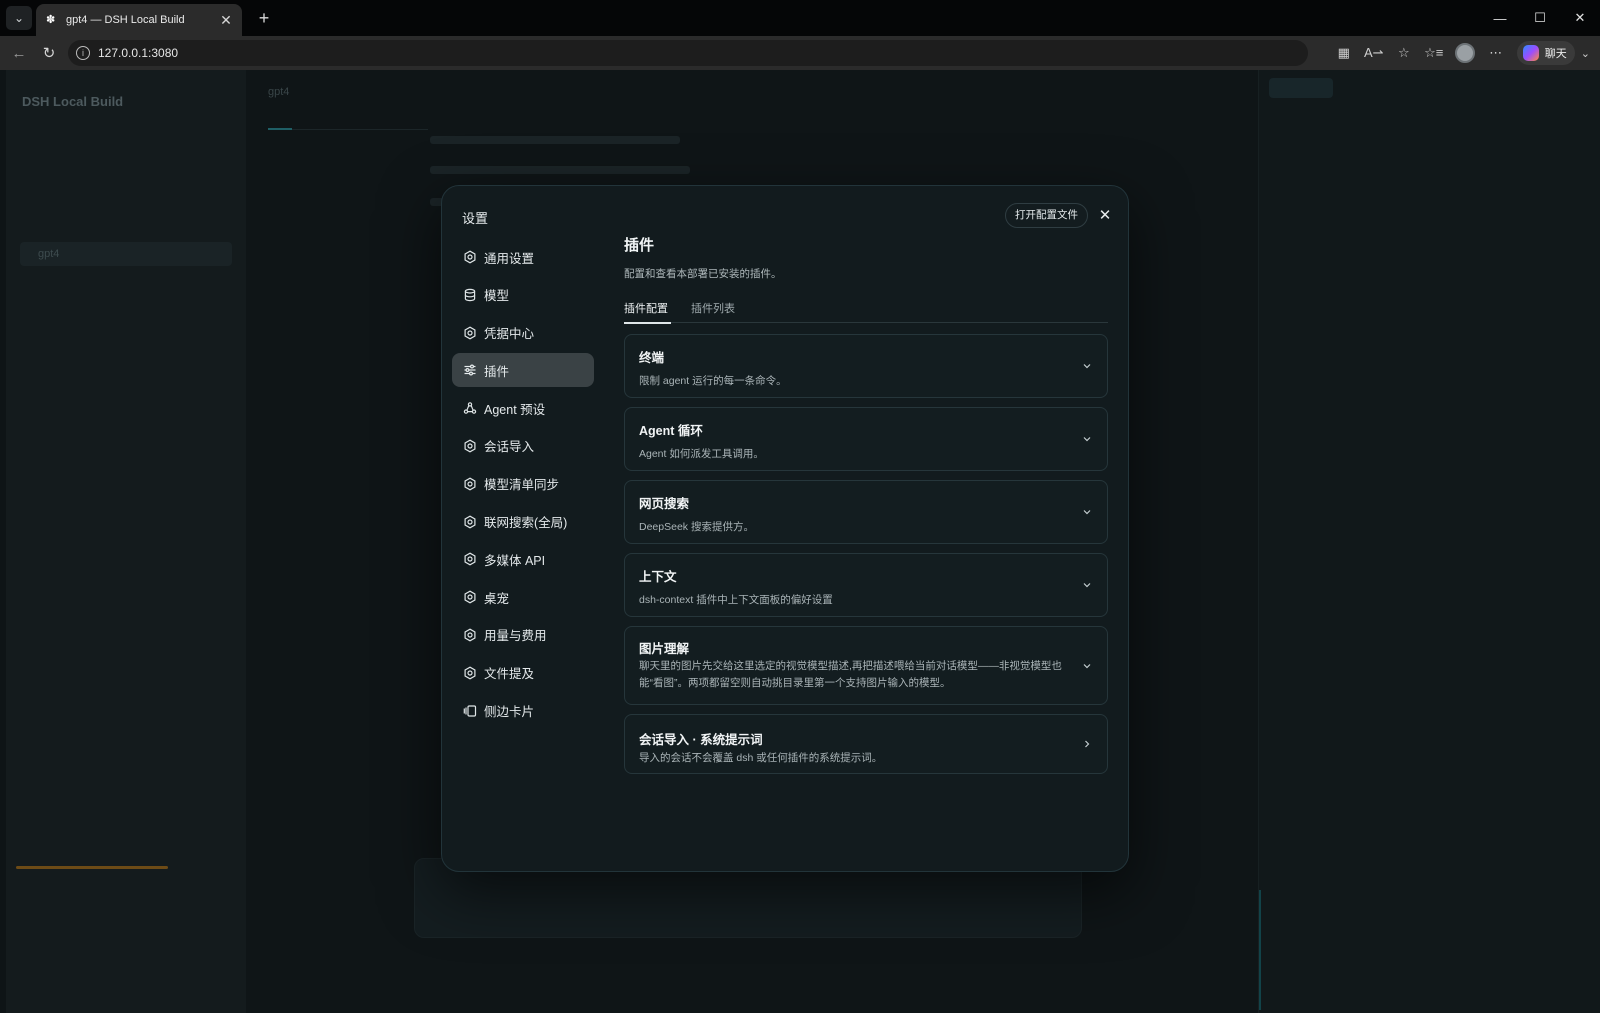  What do you see at coordinates (509, 258) in the screenshot?
I see `settings-nav-label: 通用设置` at bounding box center [509, 258].